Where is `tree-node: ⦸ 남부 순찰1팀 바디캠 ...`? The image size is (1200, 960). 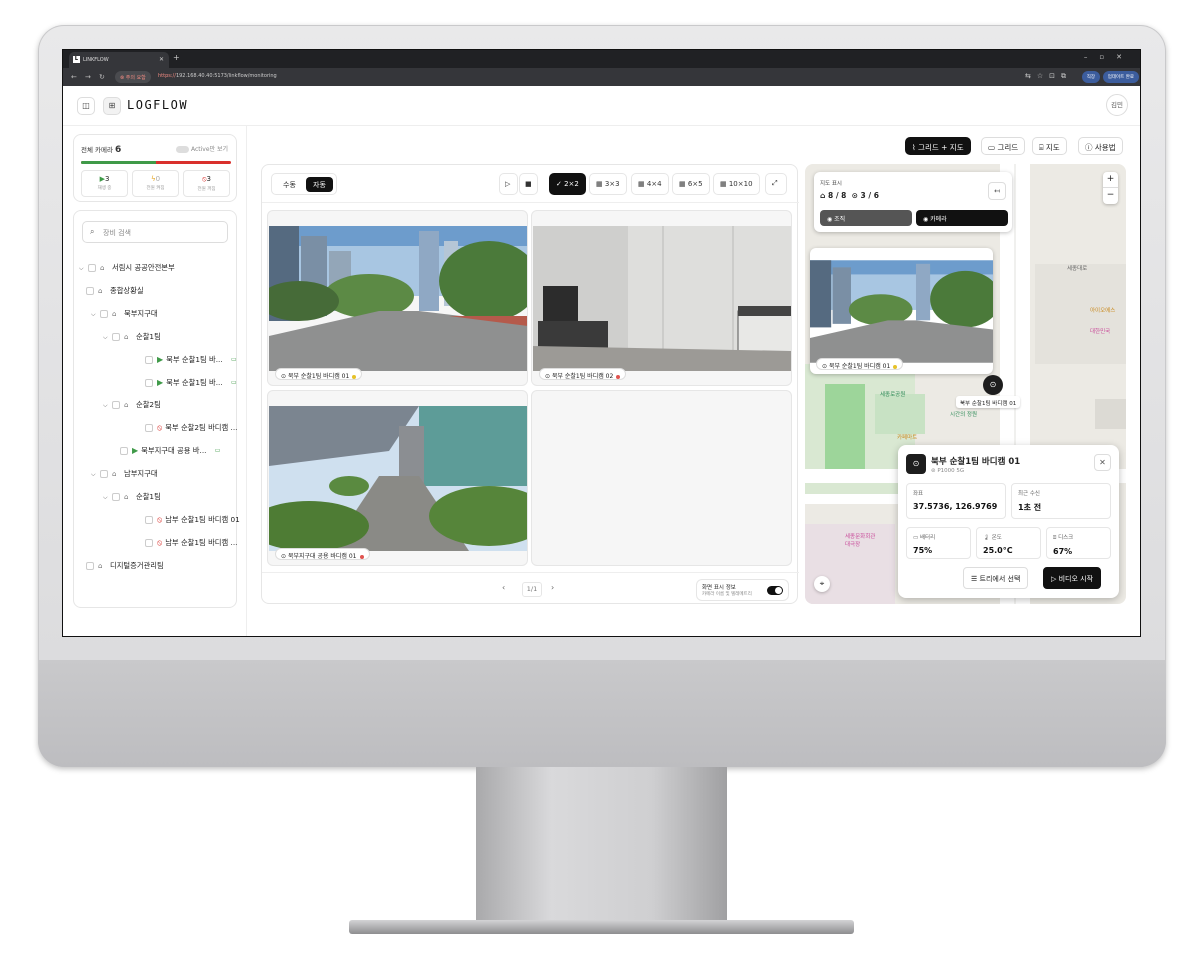
tree-node: ⦸ 남부 순찰1팀 바디캠 ... is located at coordinates (191, 543).